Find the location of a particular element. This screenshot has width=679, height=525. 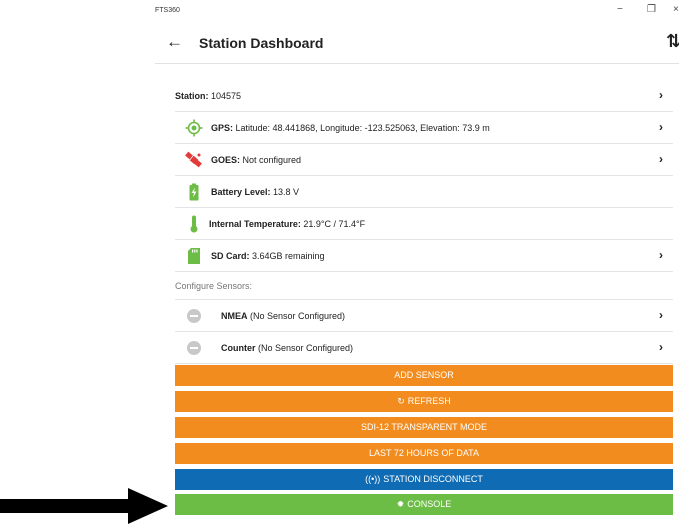

battery-row: Battery Level: 13.8 V is located at coordinates (424, 192).